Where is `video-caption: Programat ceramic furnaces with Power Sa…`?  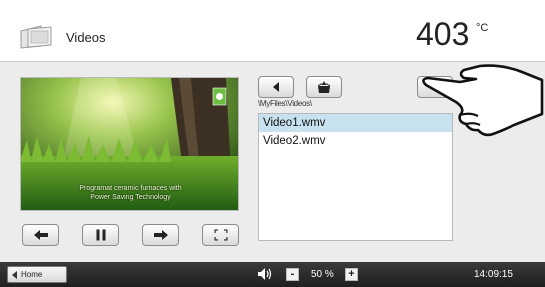
video-caption: Programat ceramic furnaces with Power Sa… is located at coordinates (129, 193).